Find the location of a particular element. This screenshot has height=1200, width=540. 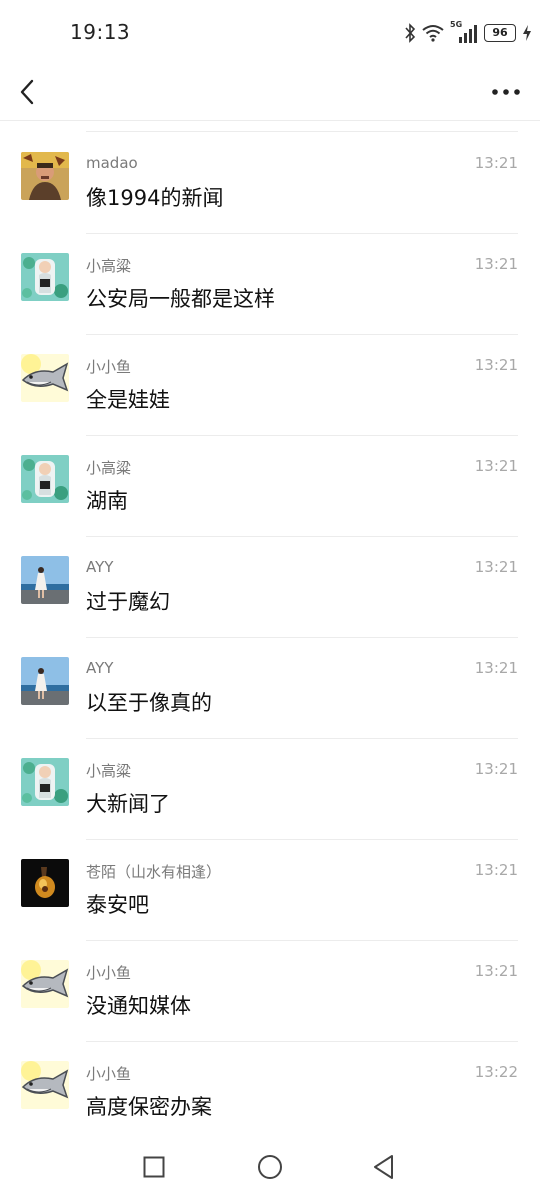

message-item: 小高粱 13:21 大新闻了 is located at coordinates (270, 788).